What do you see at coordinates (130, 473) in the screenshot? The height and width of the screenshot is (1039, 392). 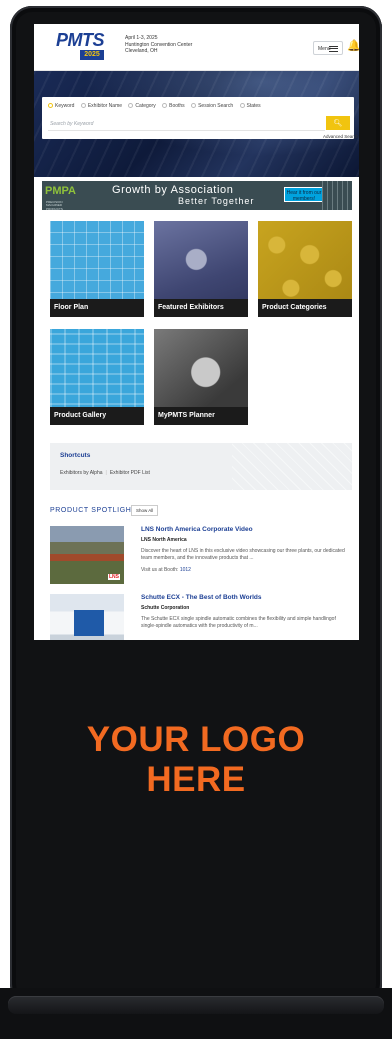 I see `shortcut-exhibitor-pdf-list: Exhibitor PDF List` at bounding box center [130, 473].